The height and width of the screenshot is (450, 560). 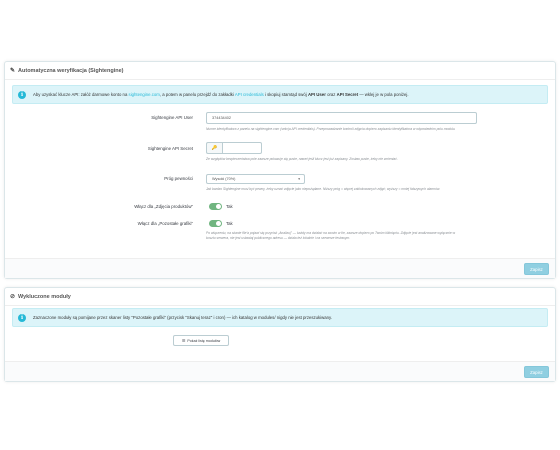 What do you see at coordinates (383, 94) in the screenshot?
I see `alert-text-part: — wklej je w pola poniżej.` at bounding box center [383, 94].